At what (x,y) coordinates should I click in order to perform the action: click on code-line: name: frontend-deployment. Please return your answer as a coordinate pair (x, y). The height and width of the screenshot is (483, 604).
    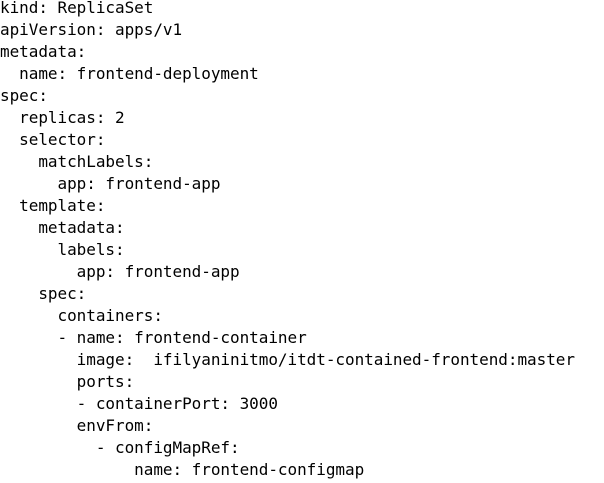
    Looking at the image, I should click on (129, 73).